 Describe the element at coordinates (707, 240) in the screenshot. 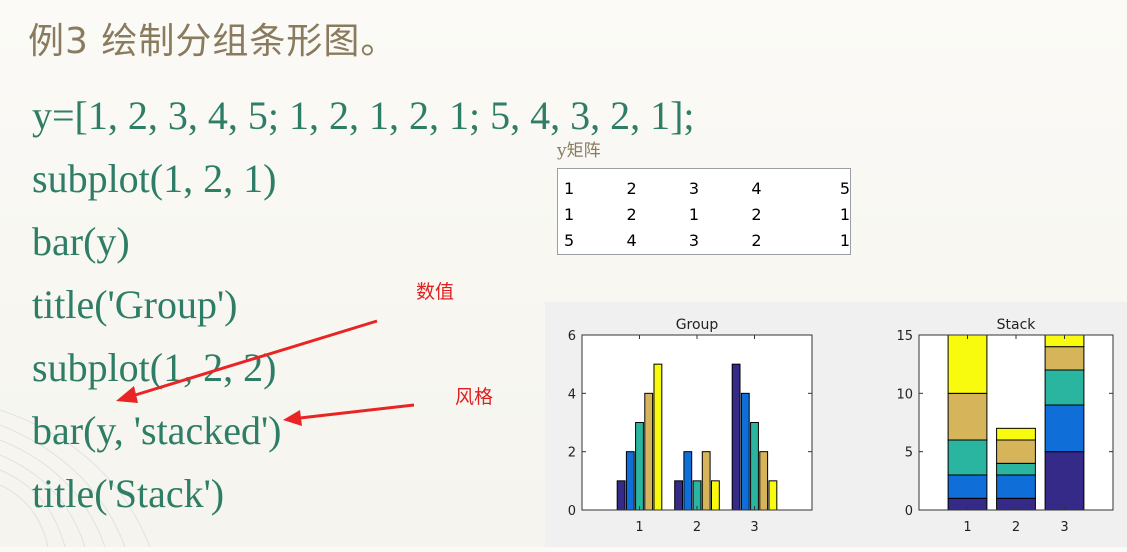

I see `matrix-row: 5 4 3 2 1` at that location.